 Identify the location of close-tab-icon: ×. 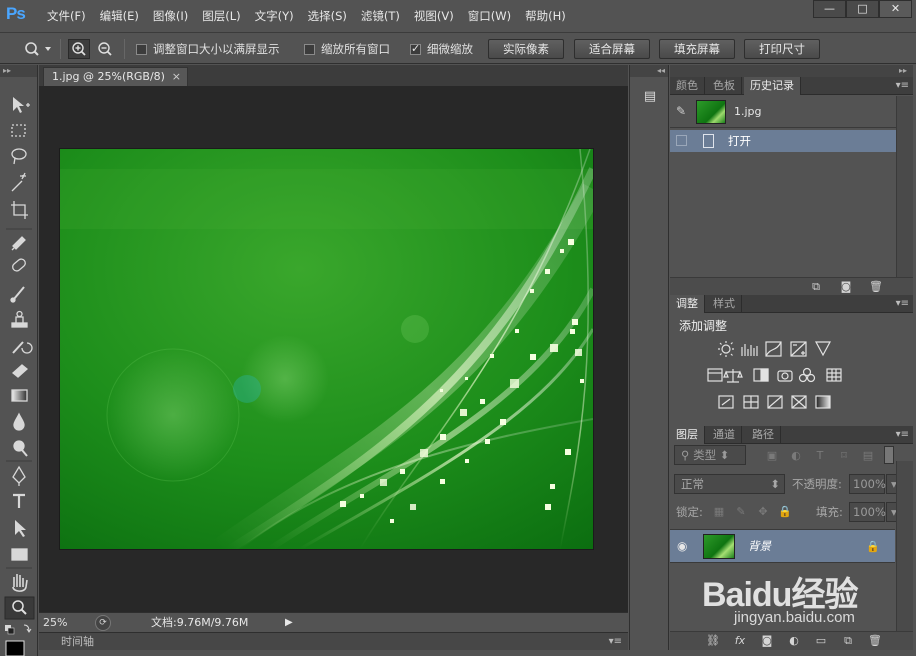
(176, 77).